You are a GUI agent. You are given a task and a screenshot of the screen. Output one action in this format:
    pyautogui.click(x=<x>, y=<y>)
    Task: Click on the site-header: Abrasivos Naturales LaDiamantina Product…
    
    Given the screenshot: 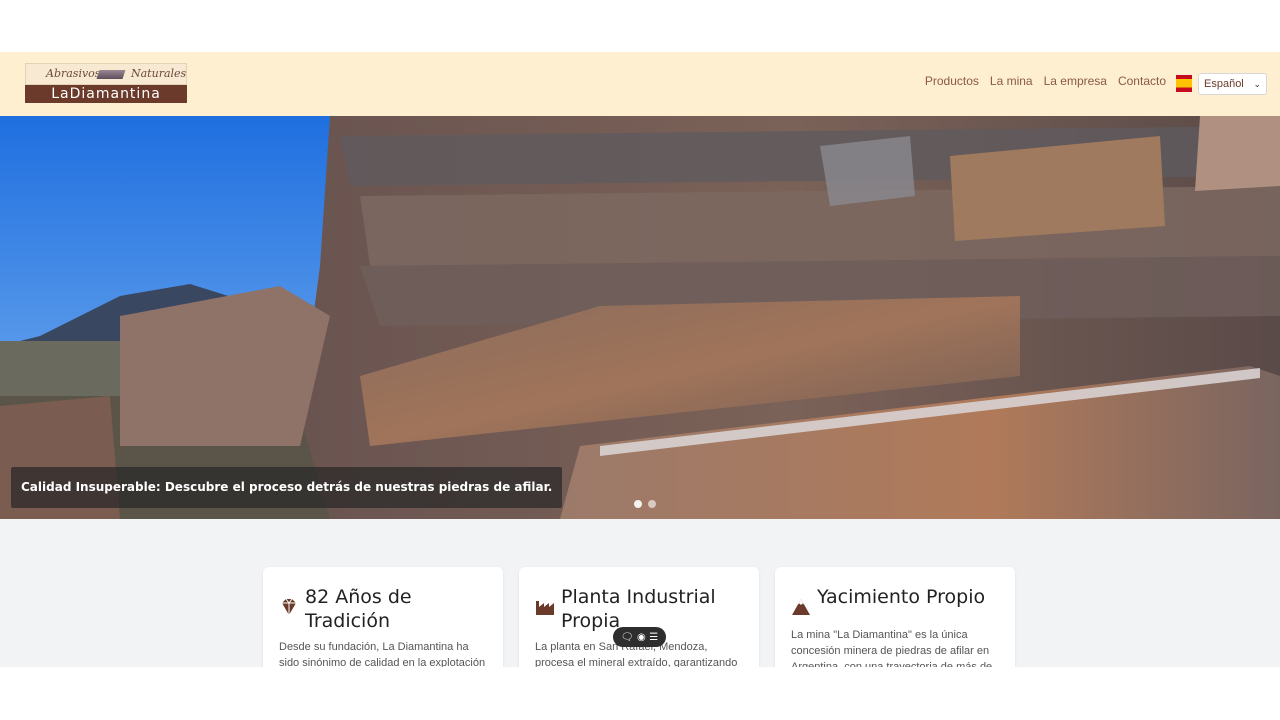 What is the action you would take?
    pyautogui.click(x=640, y=84)
    